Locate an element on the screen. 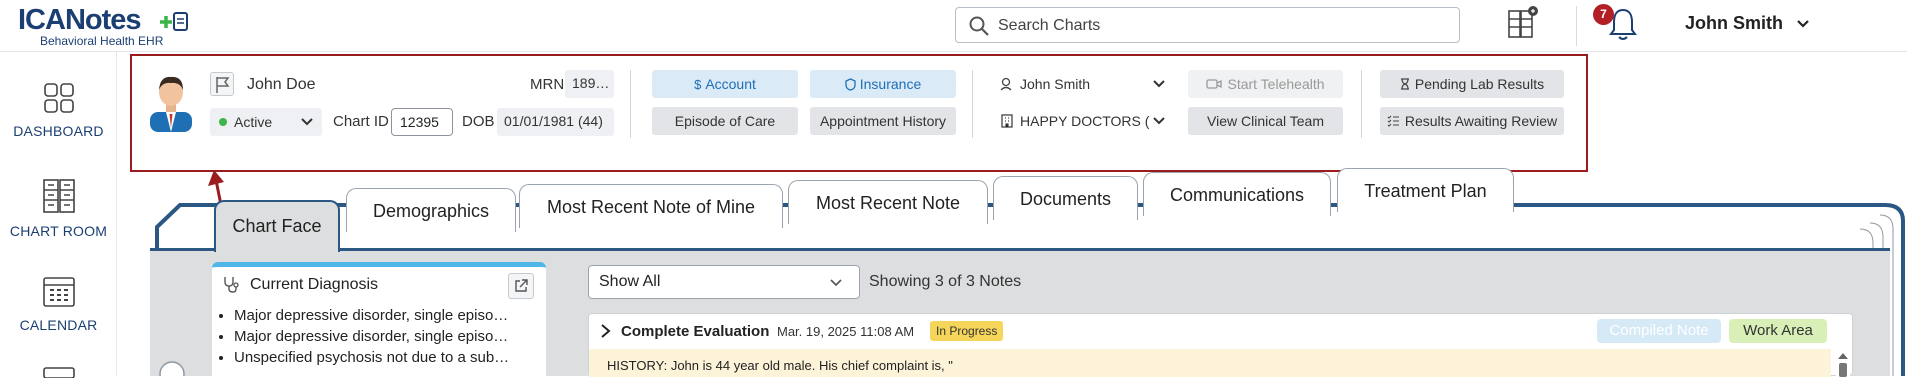 This screenshot has width=1907, height=383. provider-select: John Smith is located at coordinates (1082, 84).